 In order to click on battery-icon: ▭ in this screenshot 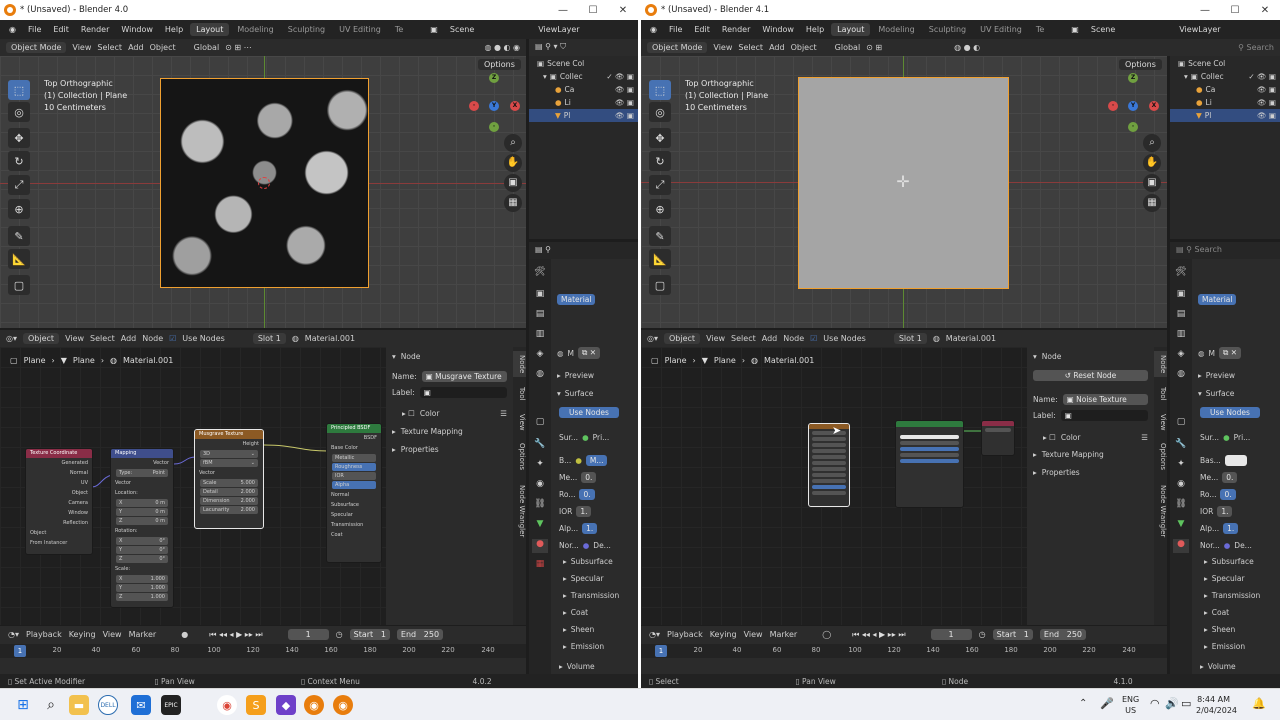, I will do `click(1186, 703)`.